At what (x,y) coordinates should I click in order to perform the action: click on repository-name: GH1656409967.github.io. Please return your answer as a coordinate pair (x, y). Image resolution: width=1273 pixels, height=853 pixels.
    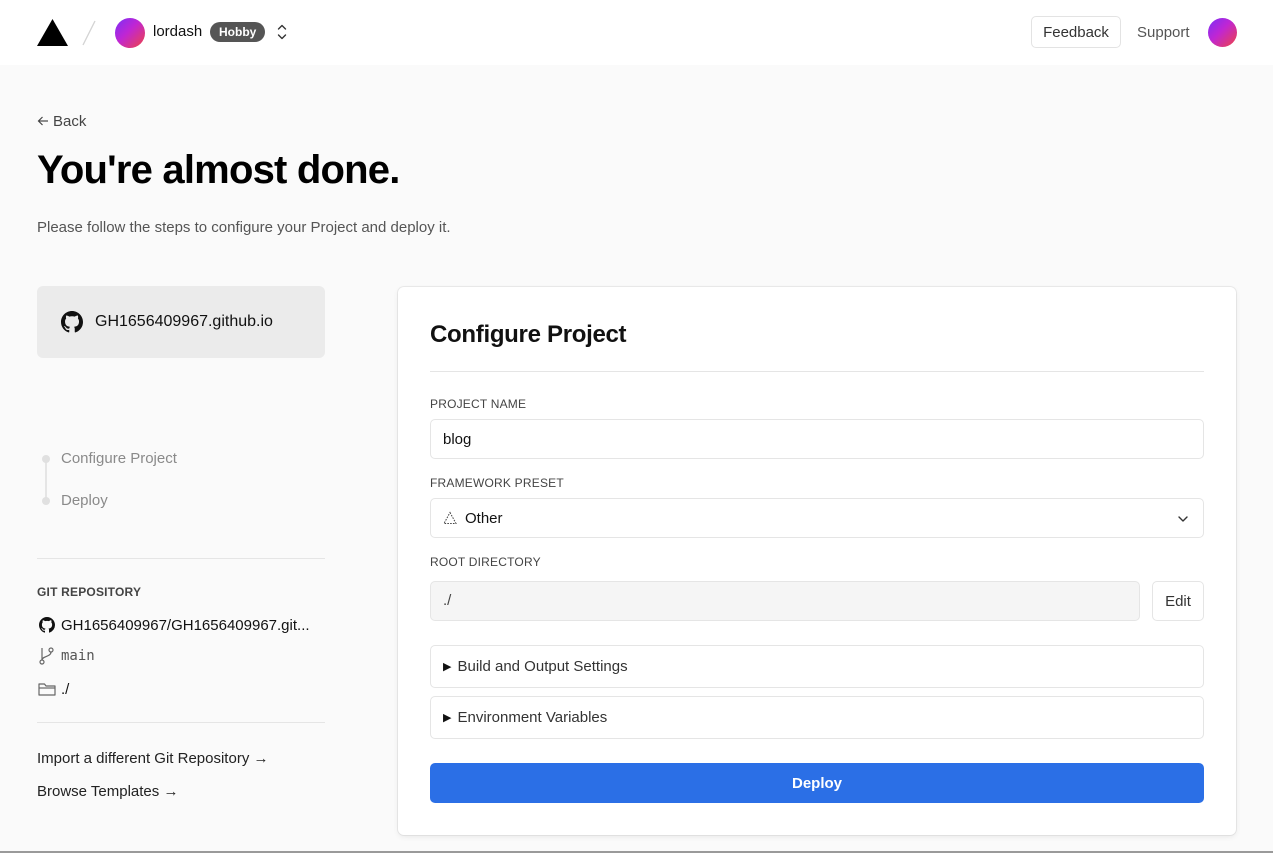
    Looking at the image, I should click on (184, 321).